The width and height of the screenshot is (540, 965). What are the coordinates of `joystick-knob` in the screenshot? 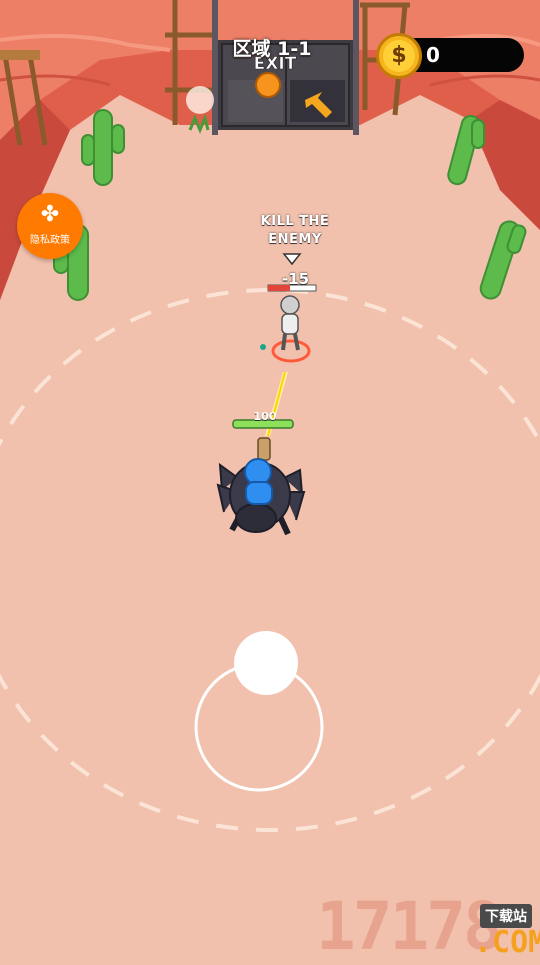 It's located at (266, 663).